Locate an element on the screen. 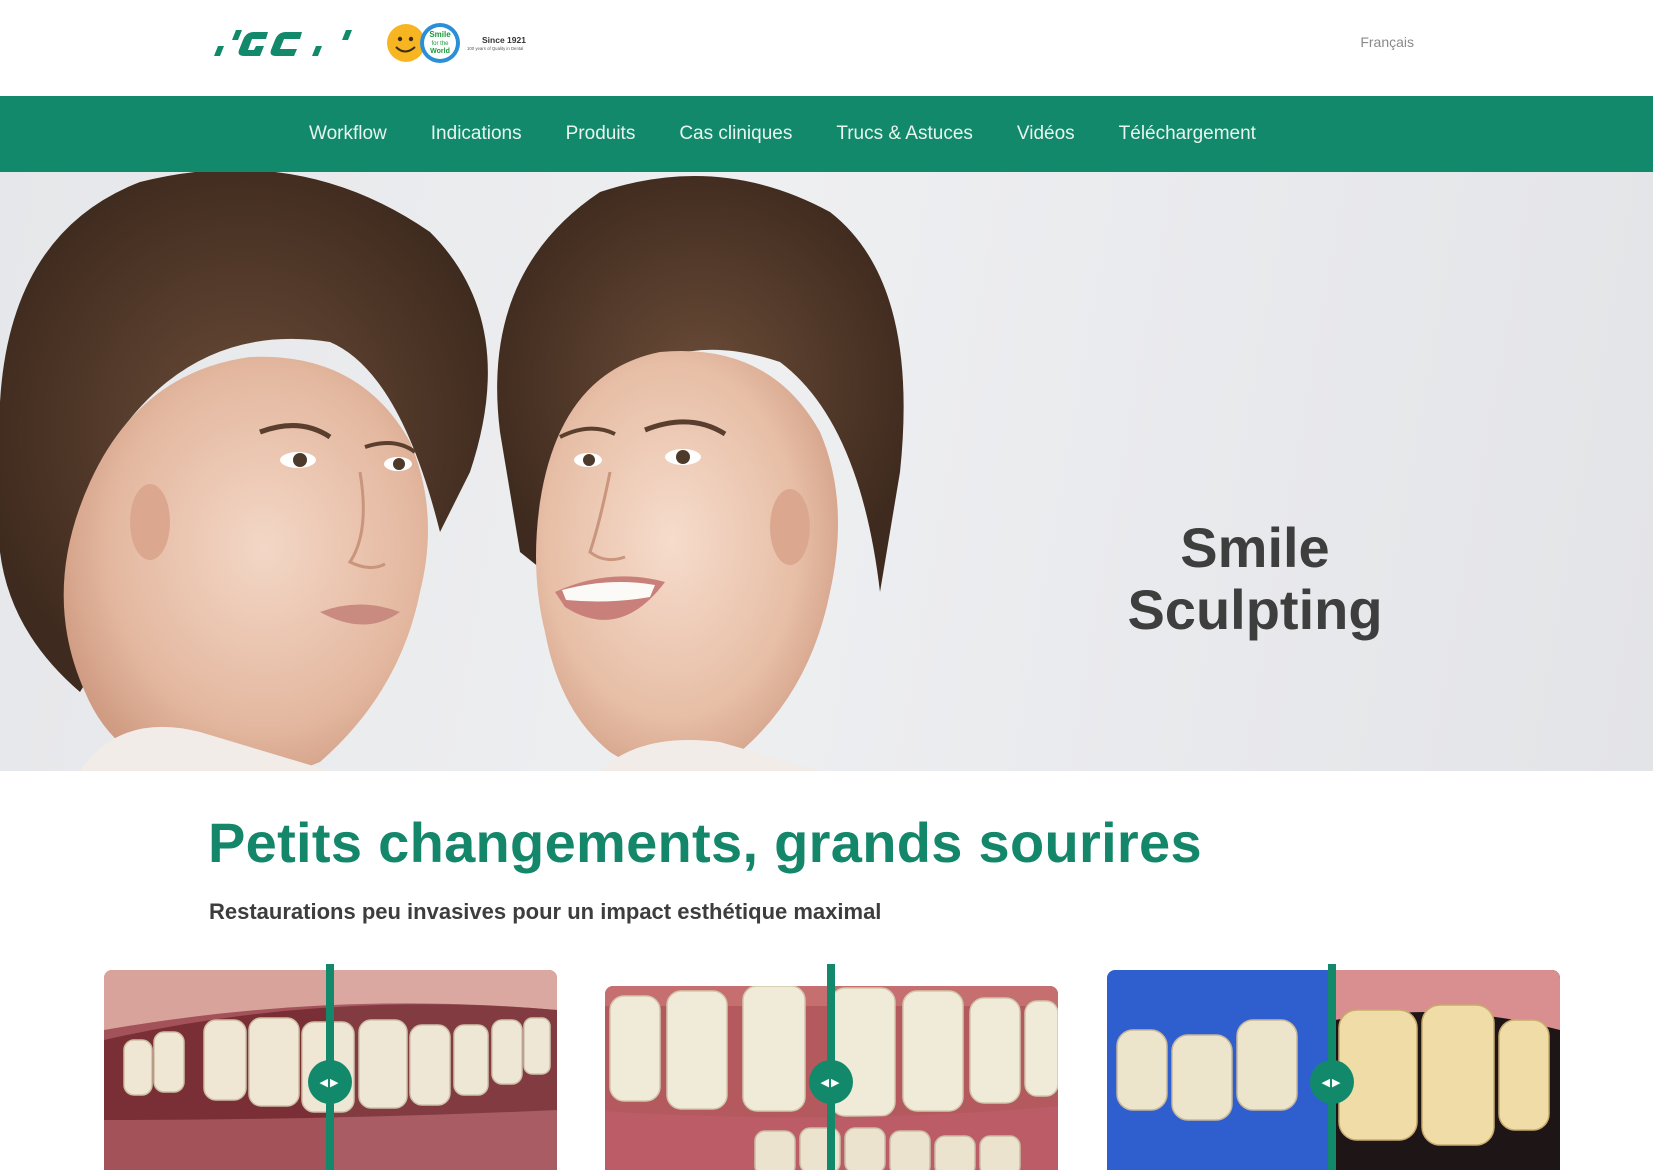 The width and height of the screenshot is (1653, 1170). nav-item-workflow: Workflow is located at coordinates (348, 134).